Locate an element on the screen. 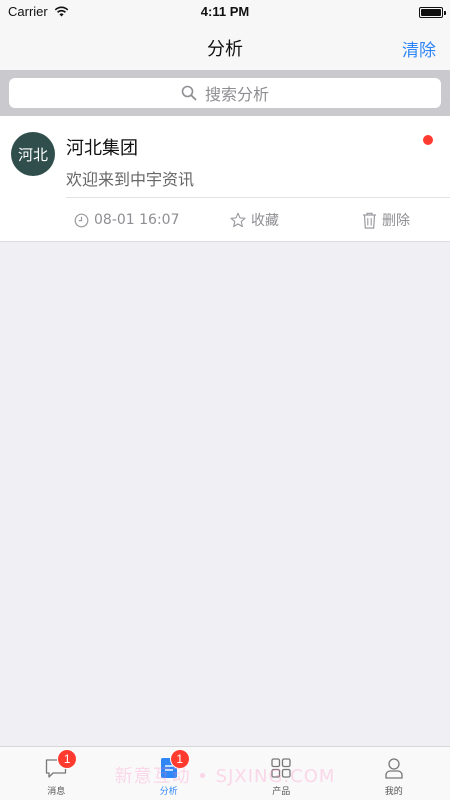  status-time: 4:11 PM is located at coordinates (225, 11).